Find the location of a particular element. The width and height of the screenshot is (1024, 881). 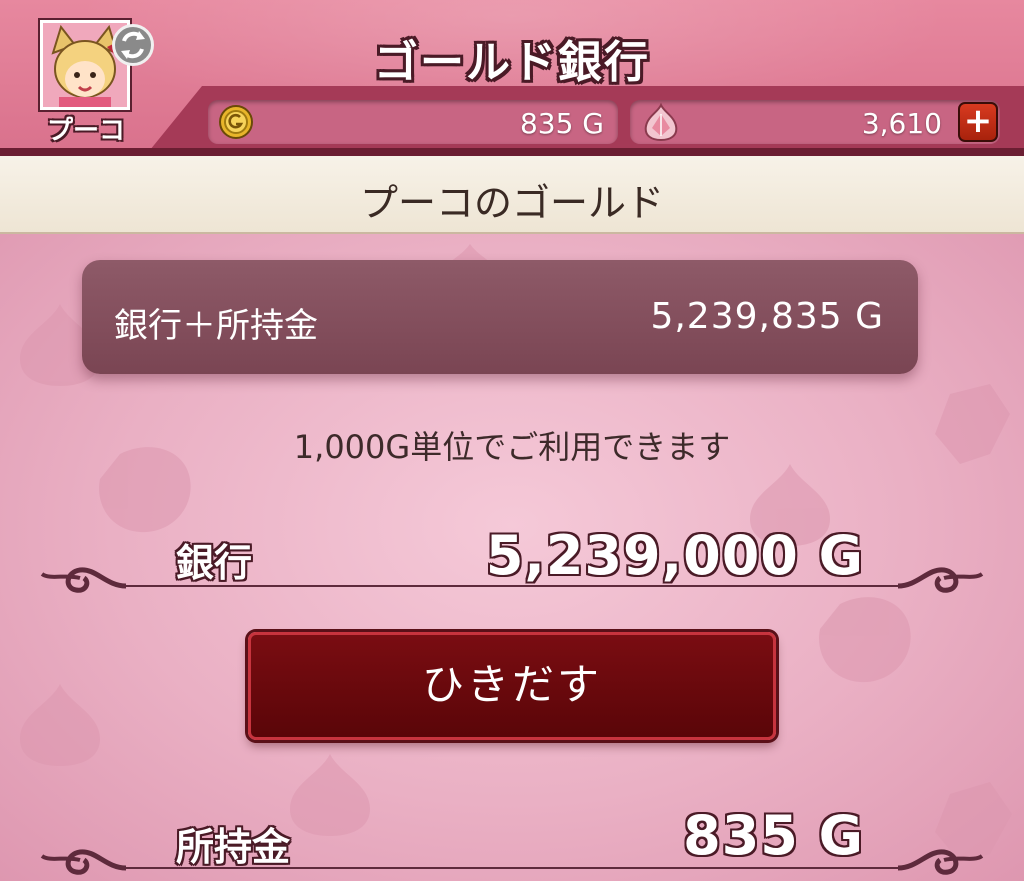

header-divider is located at coordinates (512, 152).